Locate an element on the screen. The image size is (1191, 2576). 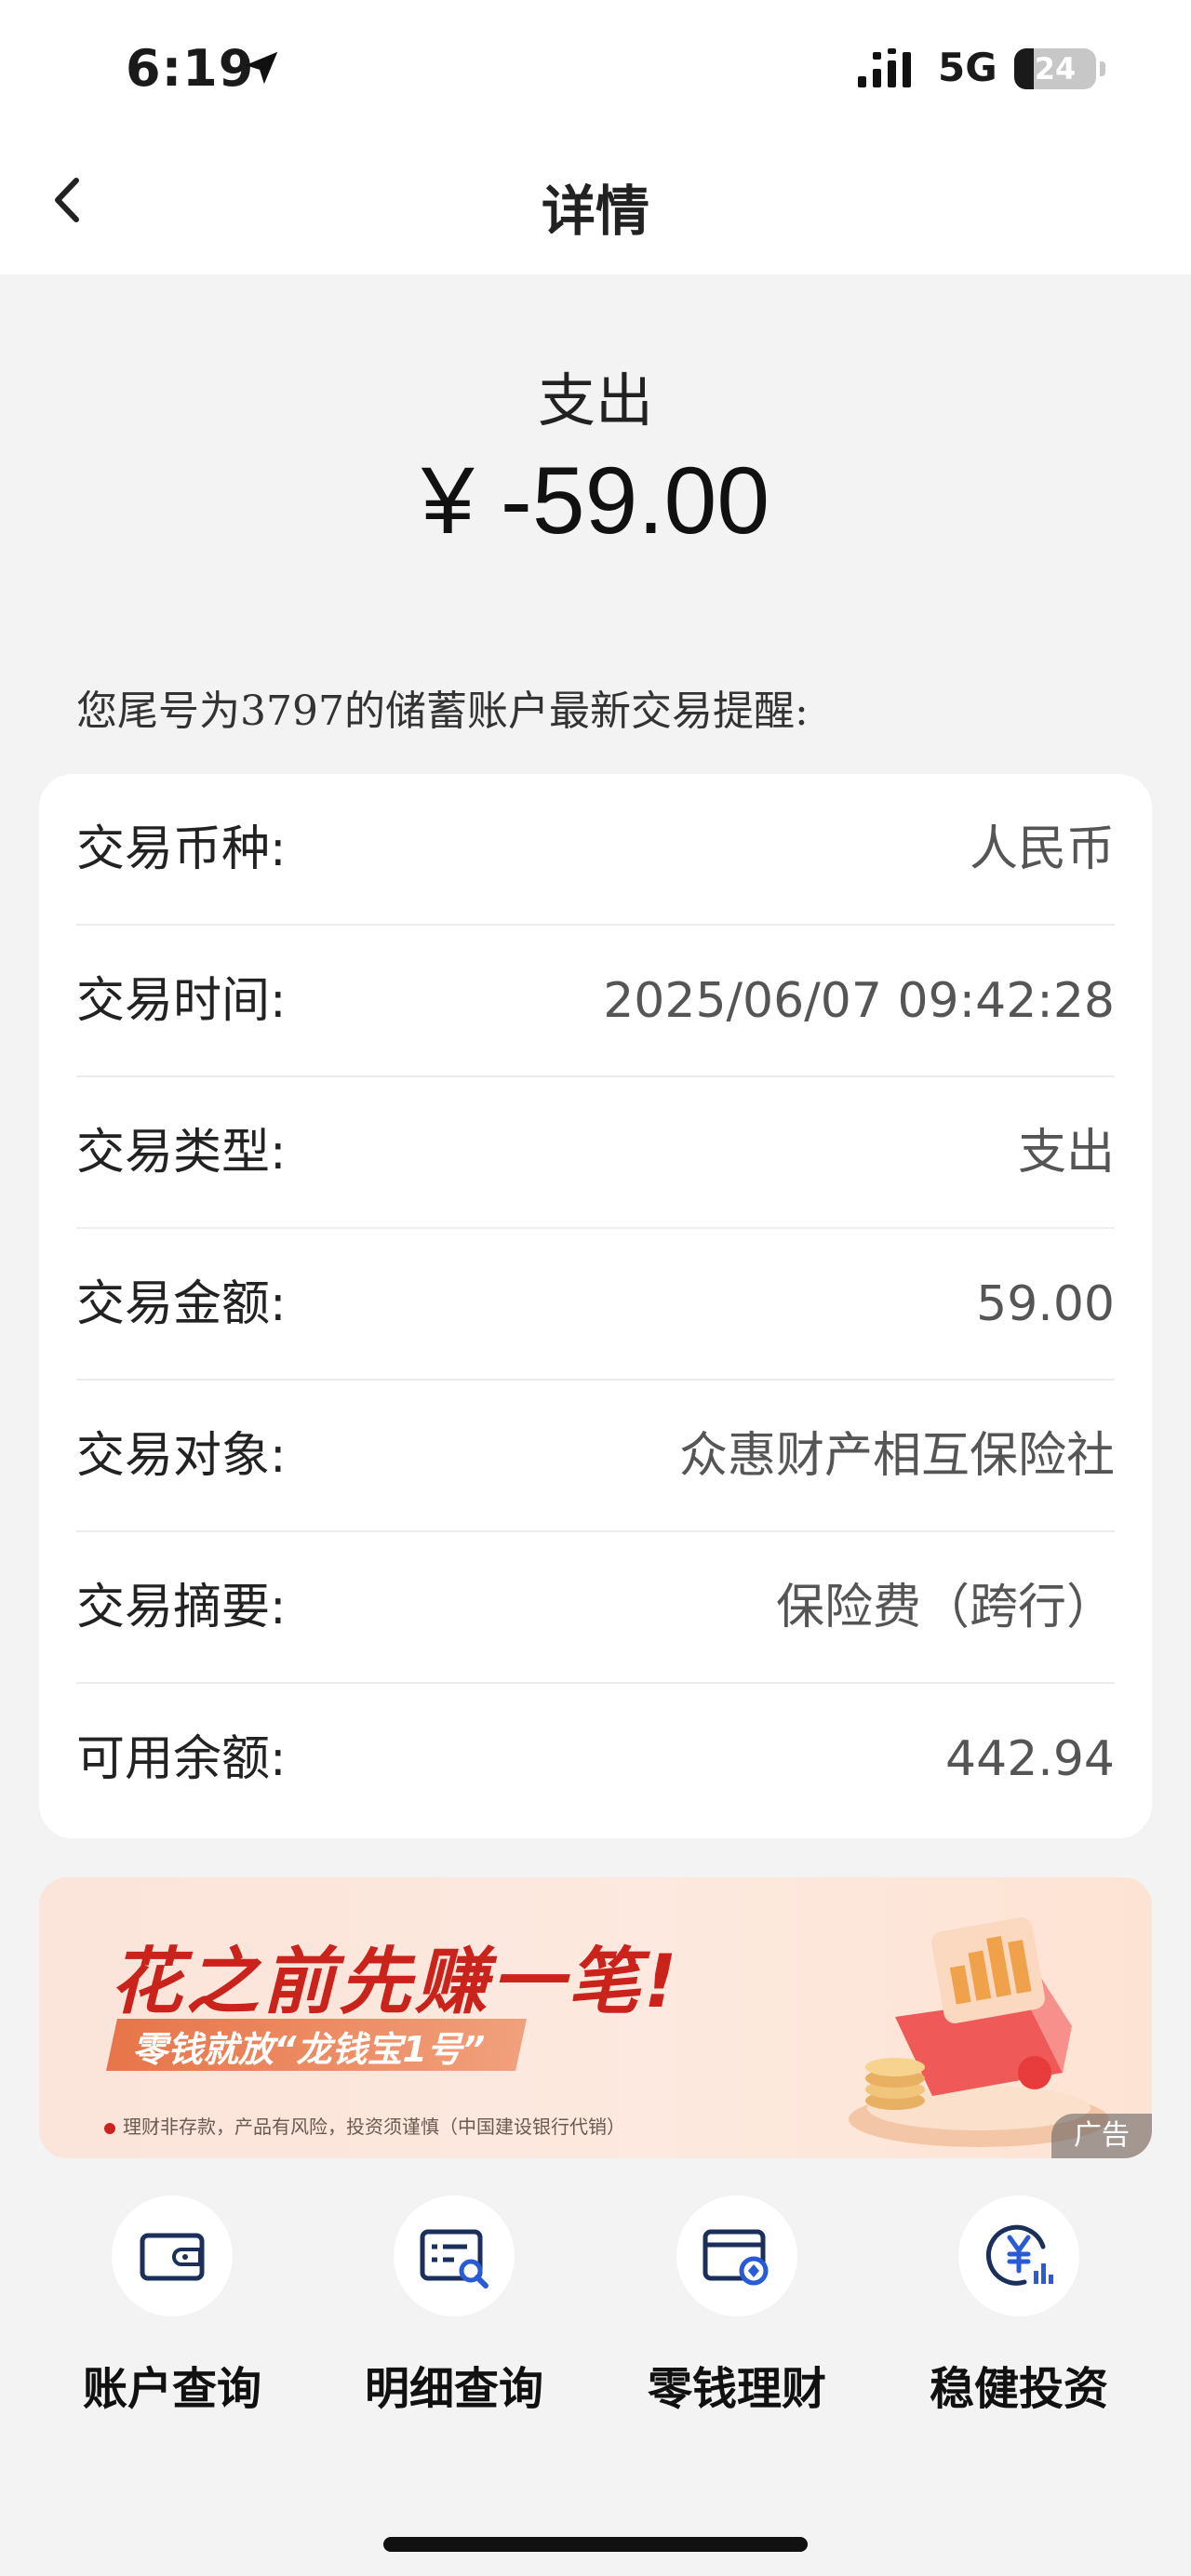
qa-label: 稳健投资 is located at coordinates (1018, 2389).